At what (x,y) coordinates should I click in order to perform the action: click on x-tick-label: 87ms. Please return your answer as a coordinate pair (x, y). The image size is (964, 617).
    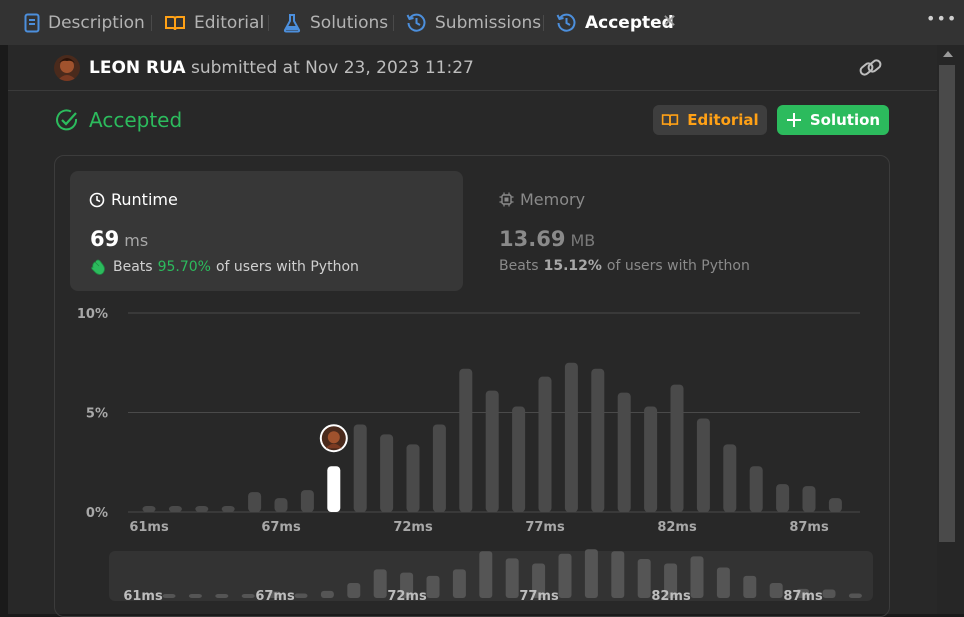
    Looking at the image, I should click on (809, 527).